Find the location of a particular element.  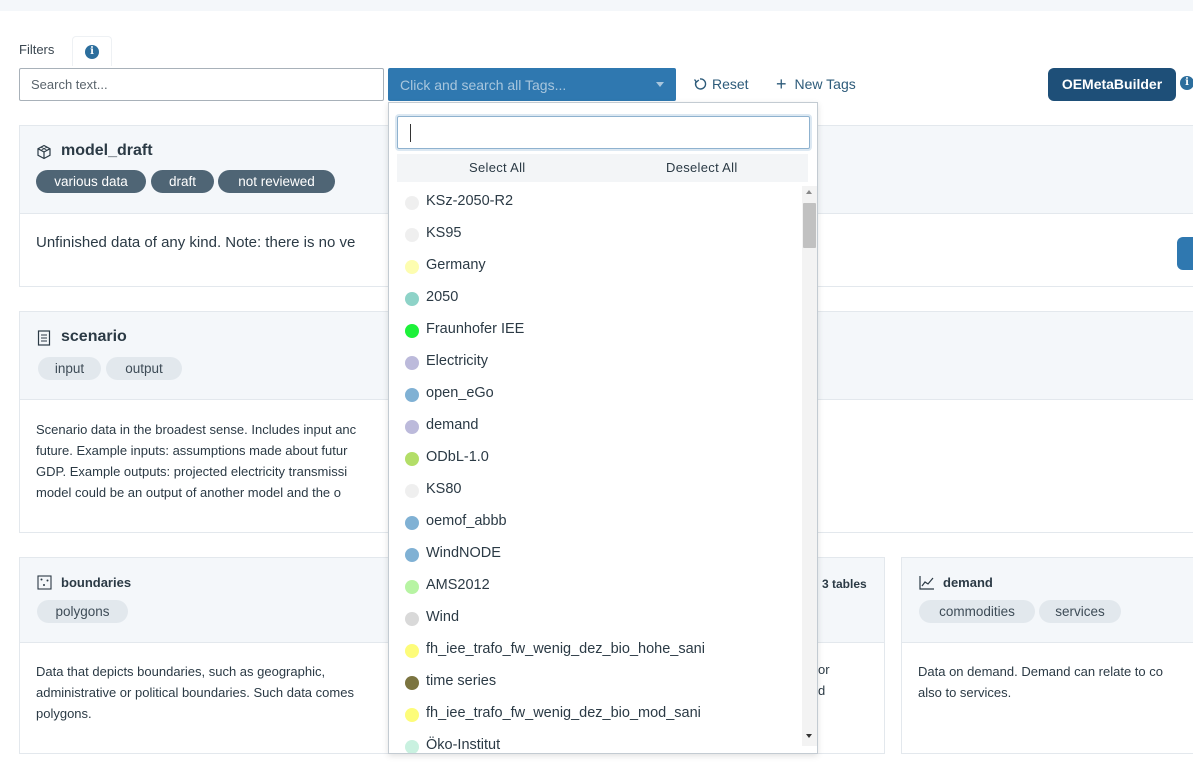

tag-option-label: time series is located at coordinates (461, 681).